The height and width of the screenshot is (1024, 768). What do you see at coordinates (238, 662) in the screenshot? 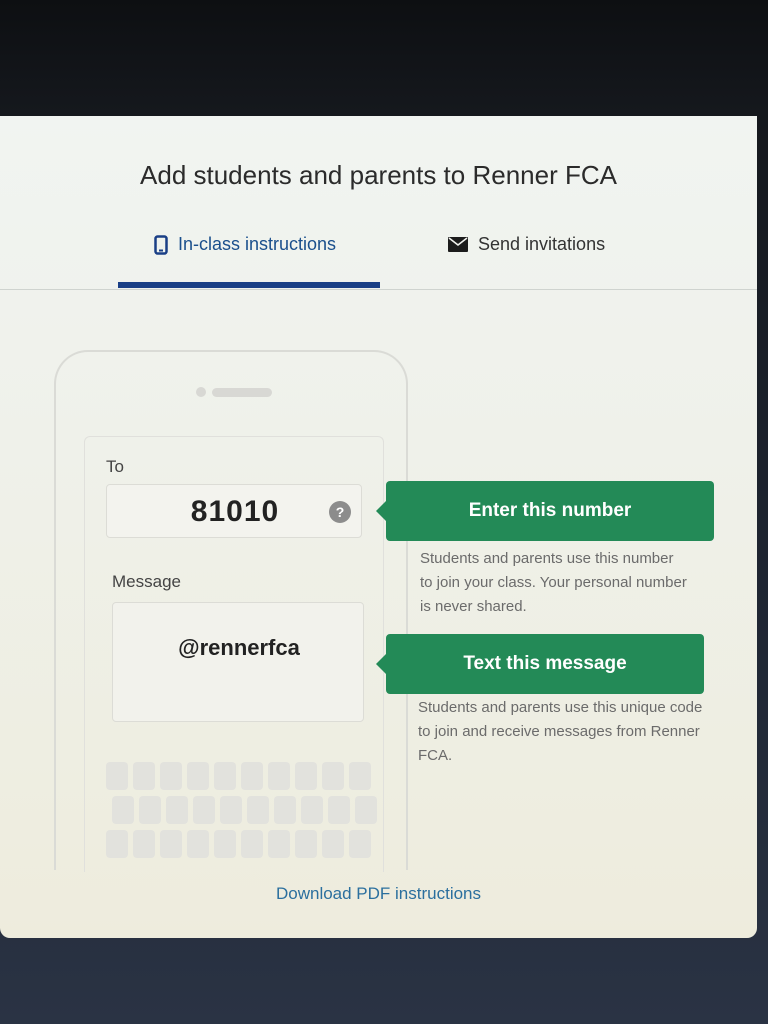
I see `message-field: @rennerfca` at bounding box center [238, 662].